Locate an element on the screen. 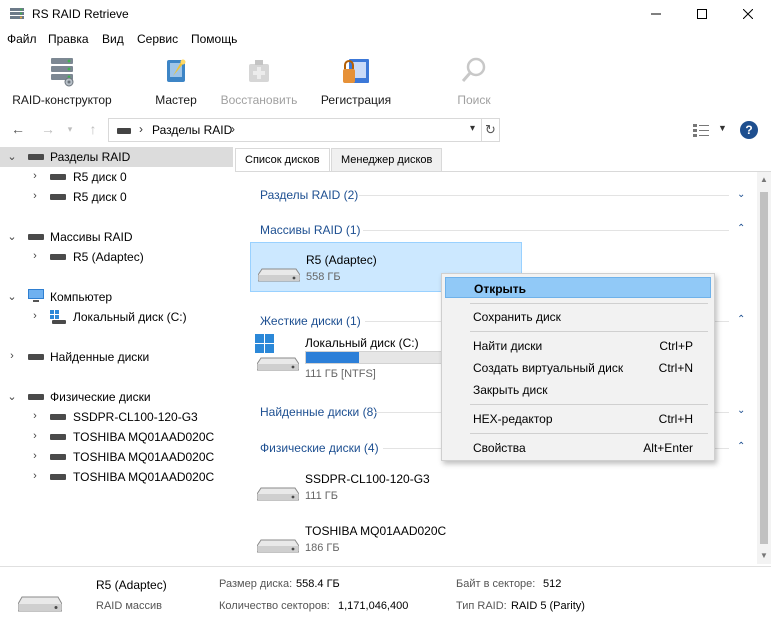  menu-item-label: Создать виртуальный диск is located at coordinates (548, 368).